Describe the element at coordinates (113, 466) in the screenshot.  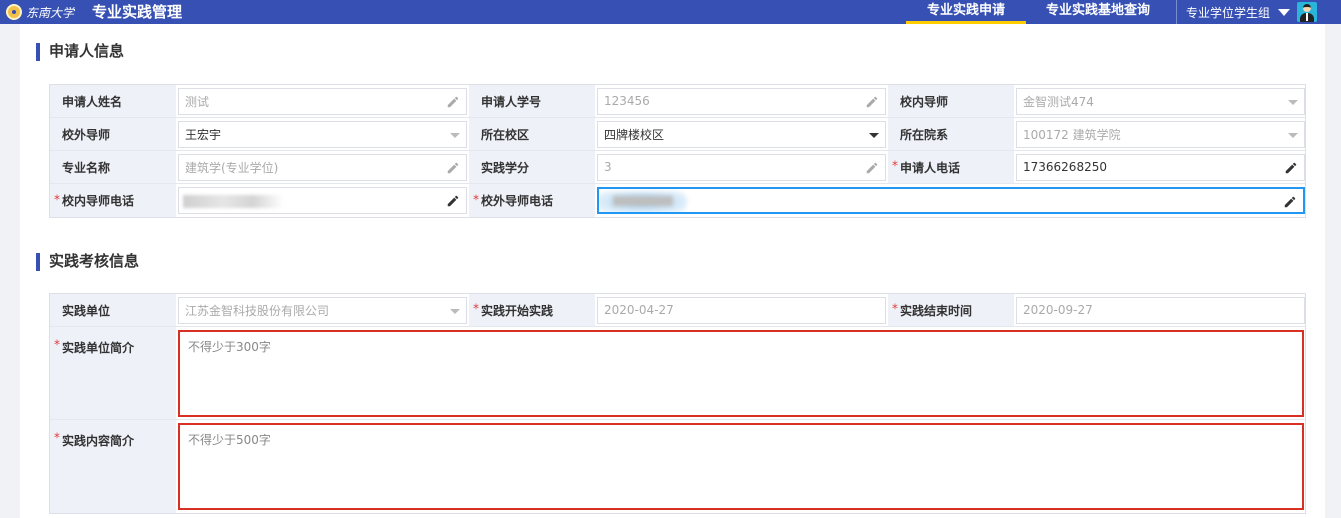
I see `field-label: * 实践内容简介` at that location.